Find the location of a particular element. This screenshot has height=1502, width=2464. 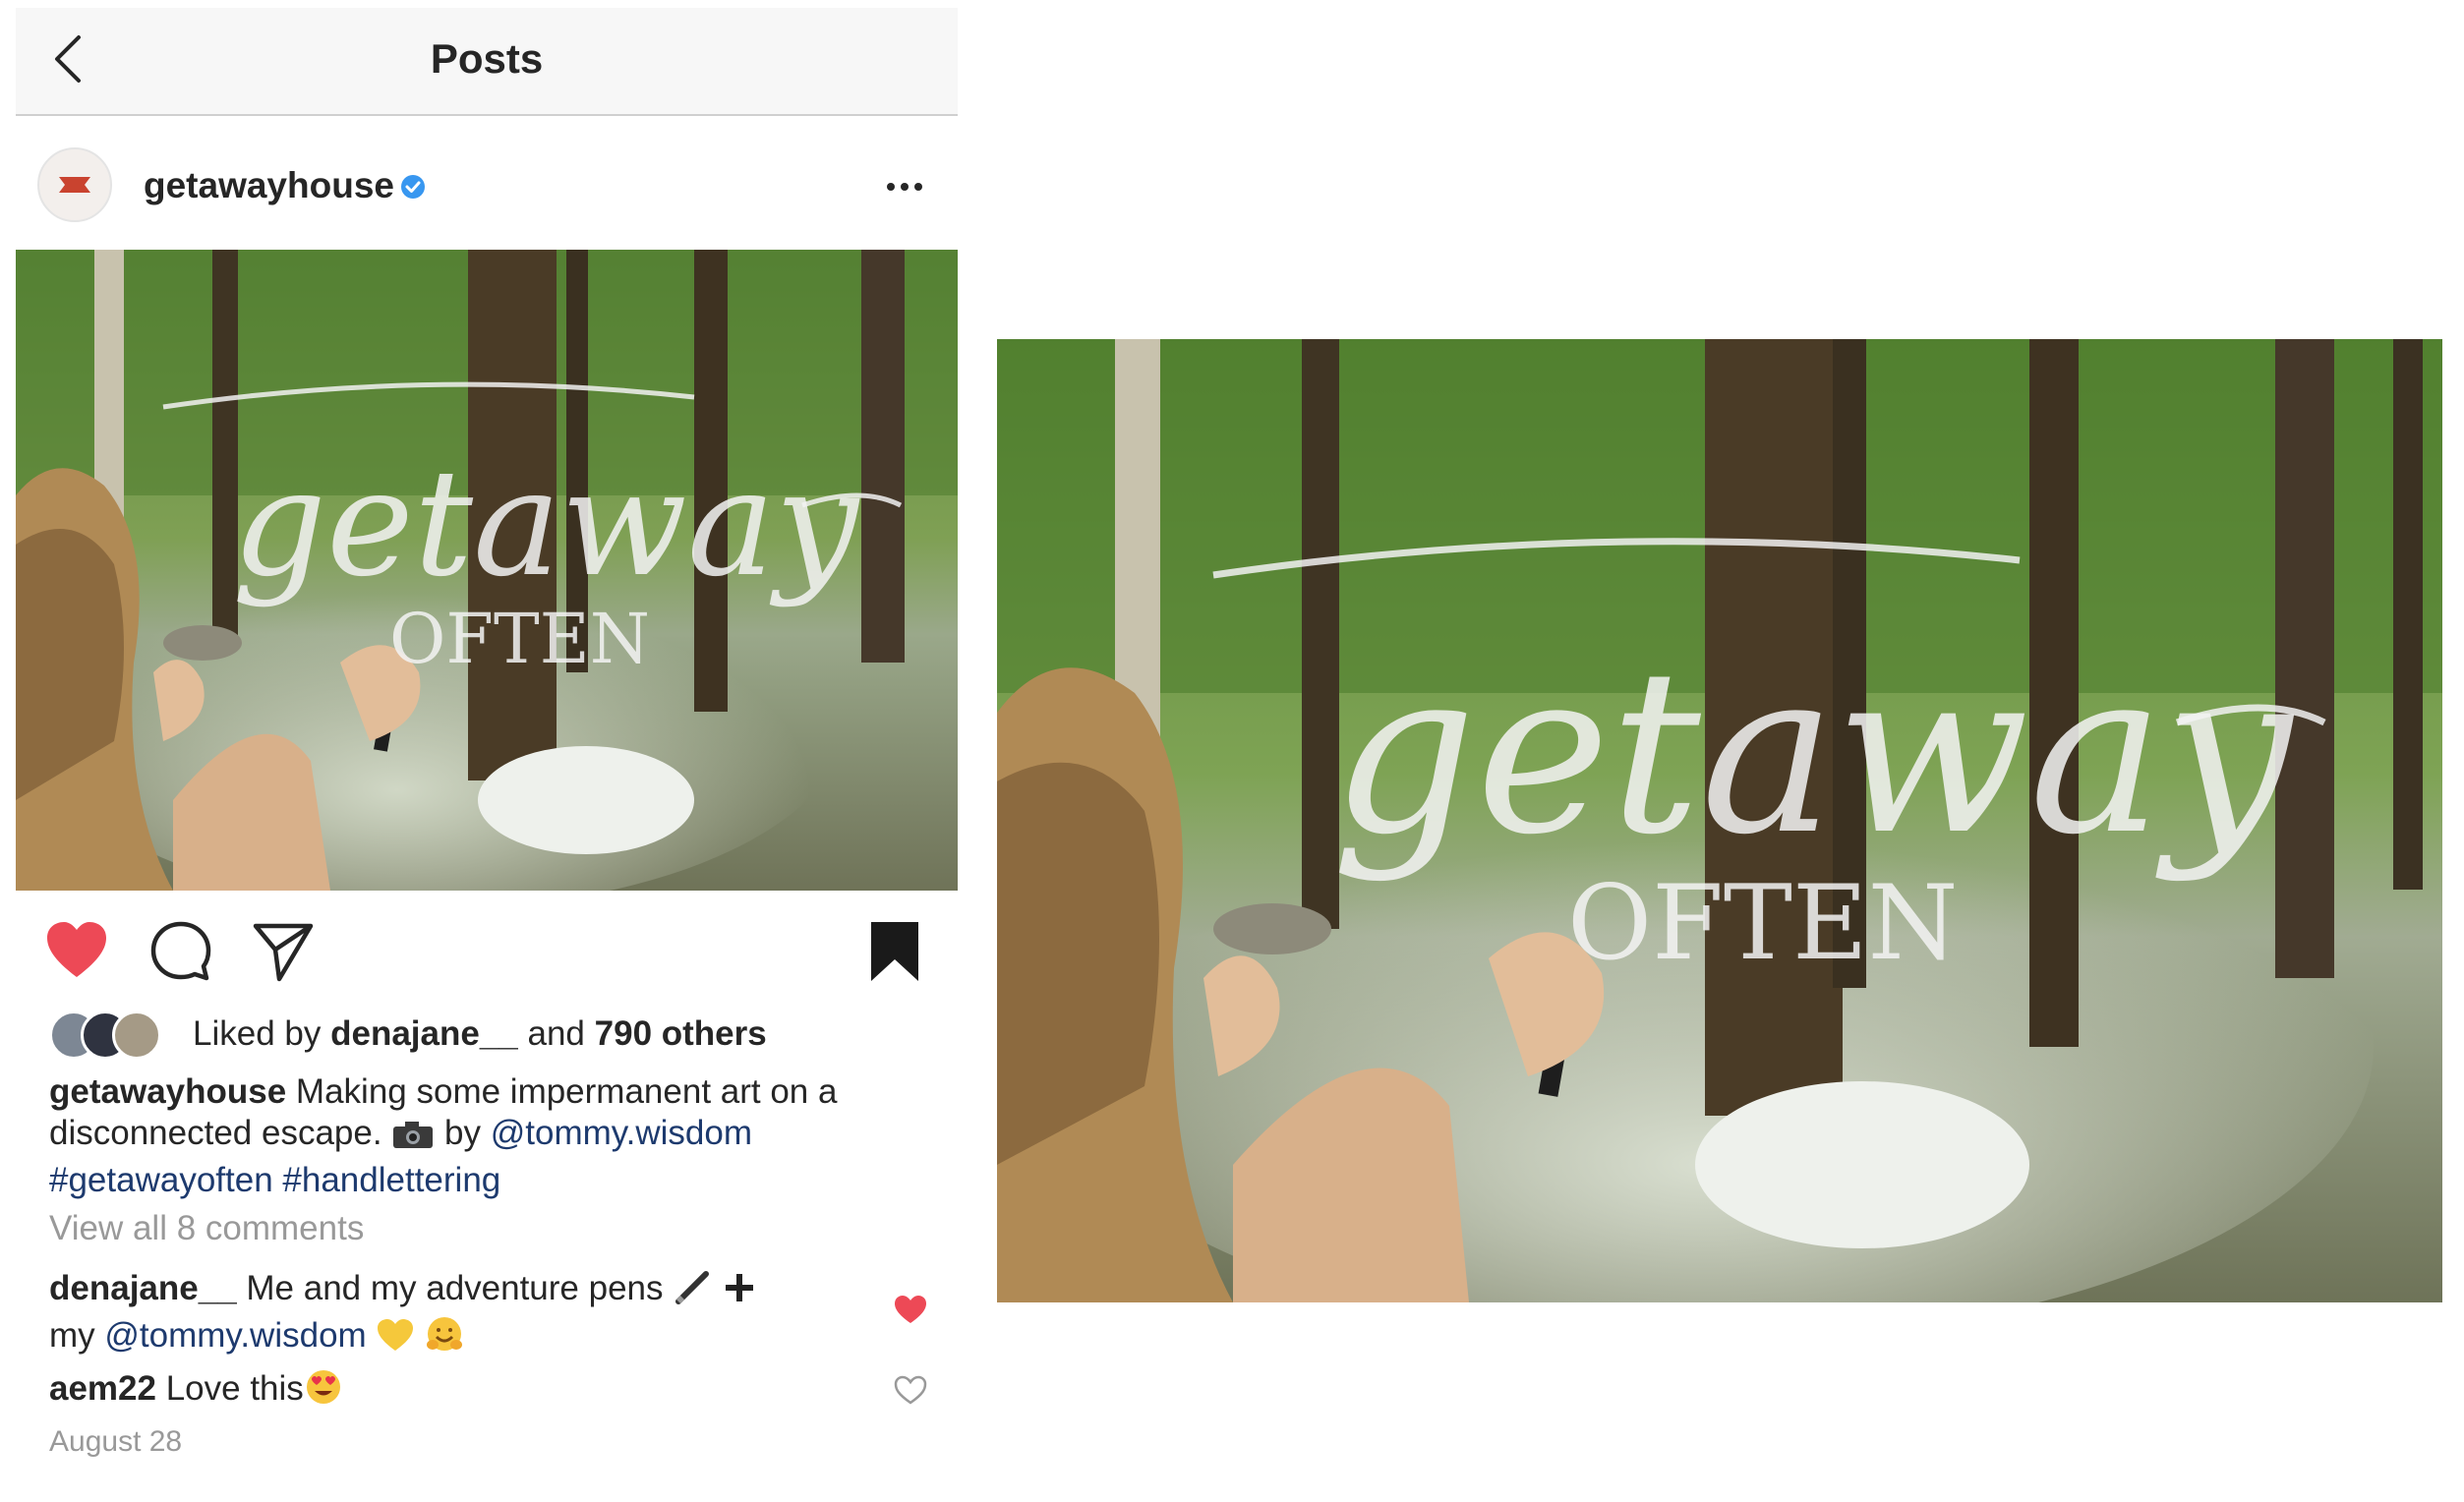

yellow-heart-emoji-icon is located at coordinates (395, 1340).